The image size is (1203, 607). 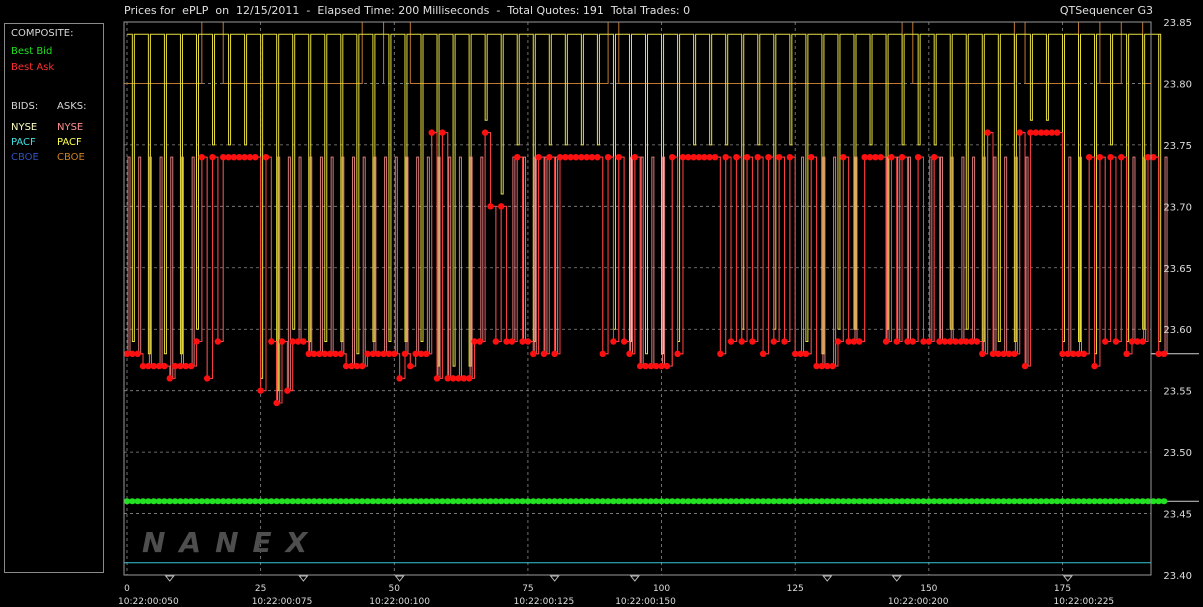 What do you see at coordinates (399, 602) in the screenshot?
I see `time-label: 10:22:00:100` at bounding box center [399, 602].